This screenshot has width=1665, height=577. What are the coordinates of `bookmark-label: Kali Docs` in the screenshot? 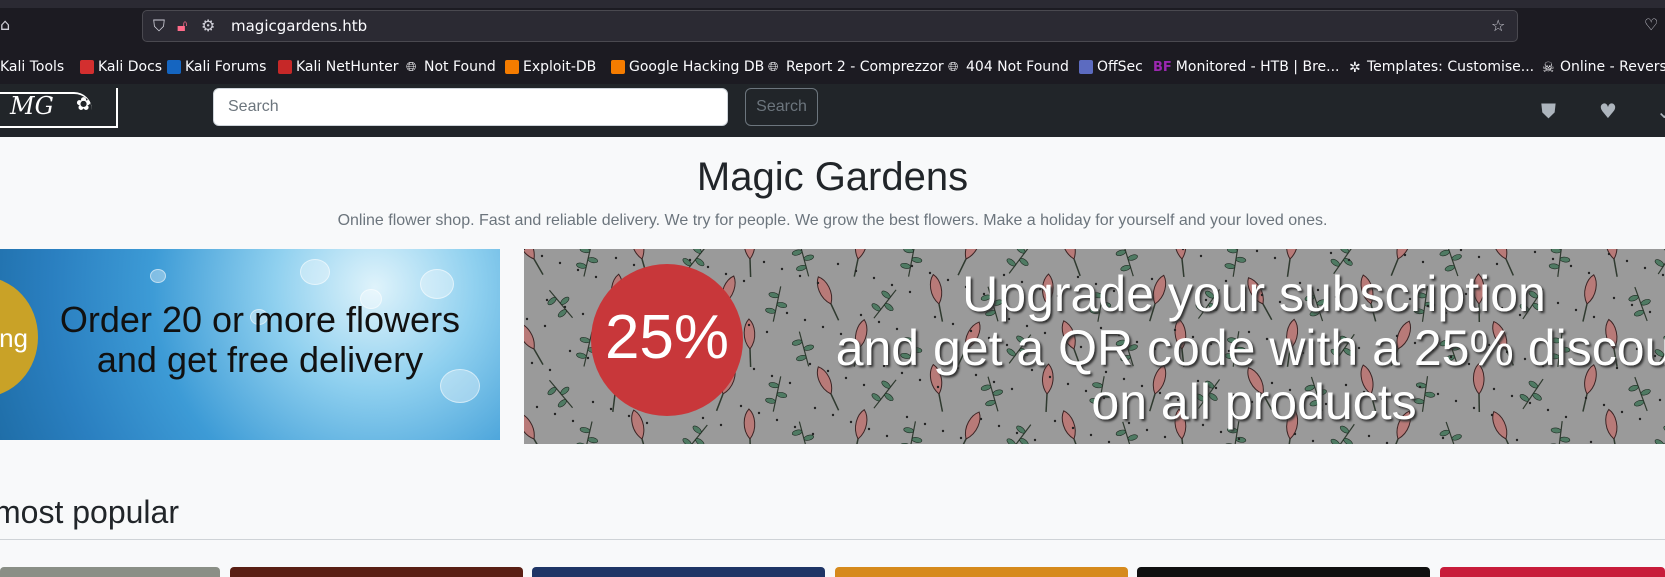 It's located at (130, 67).